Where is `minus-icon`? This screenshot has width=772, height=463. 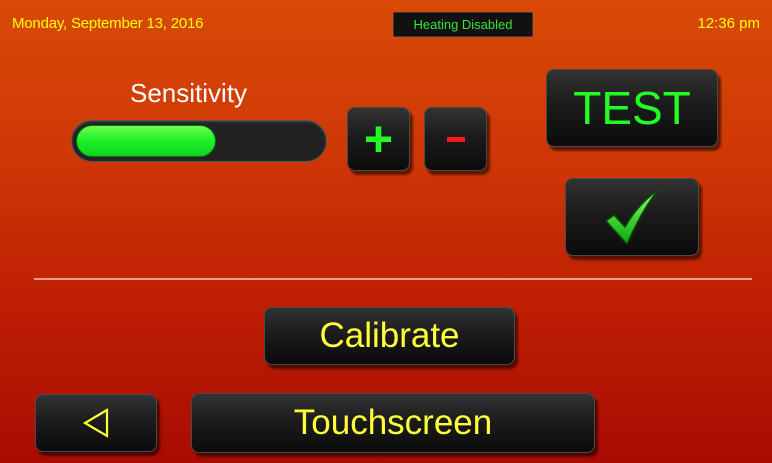 minus-icon is located at coordinates (455, 139).